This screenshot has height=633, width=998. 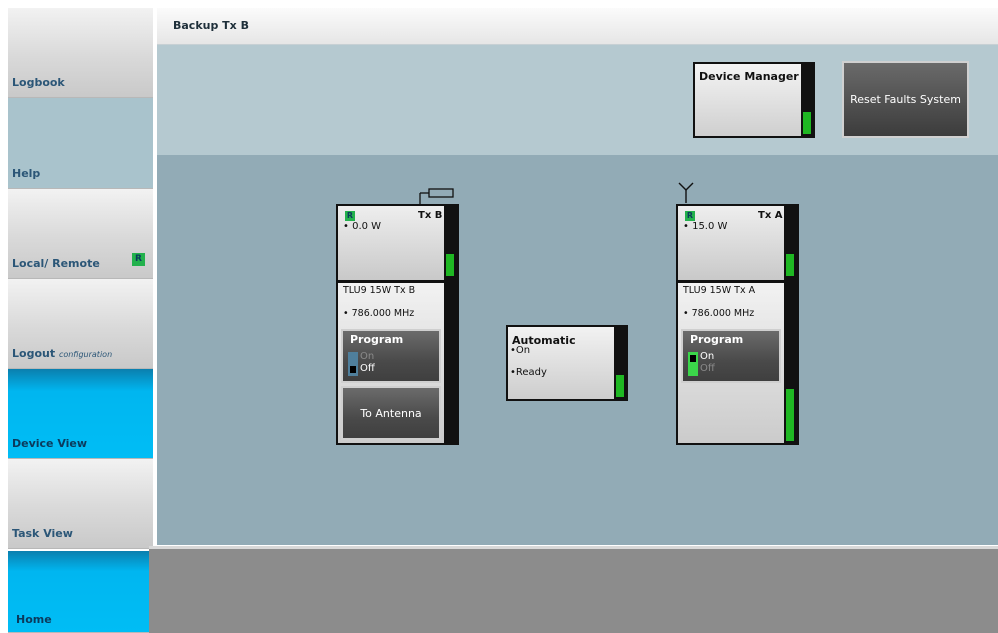 I want to click on tx-b-status-tile: R Tx B • 0.0 W, so click(x=397, y=243).